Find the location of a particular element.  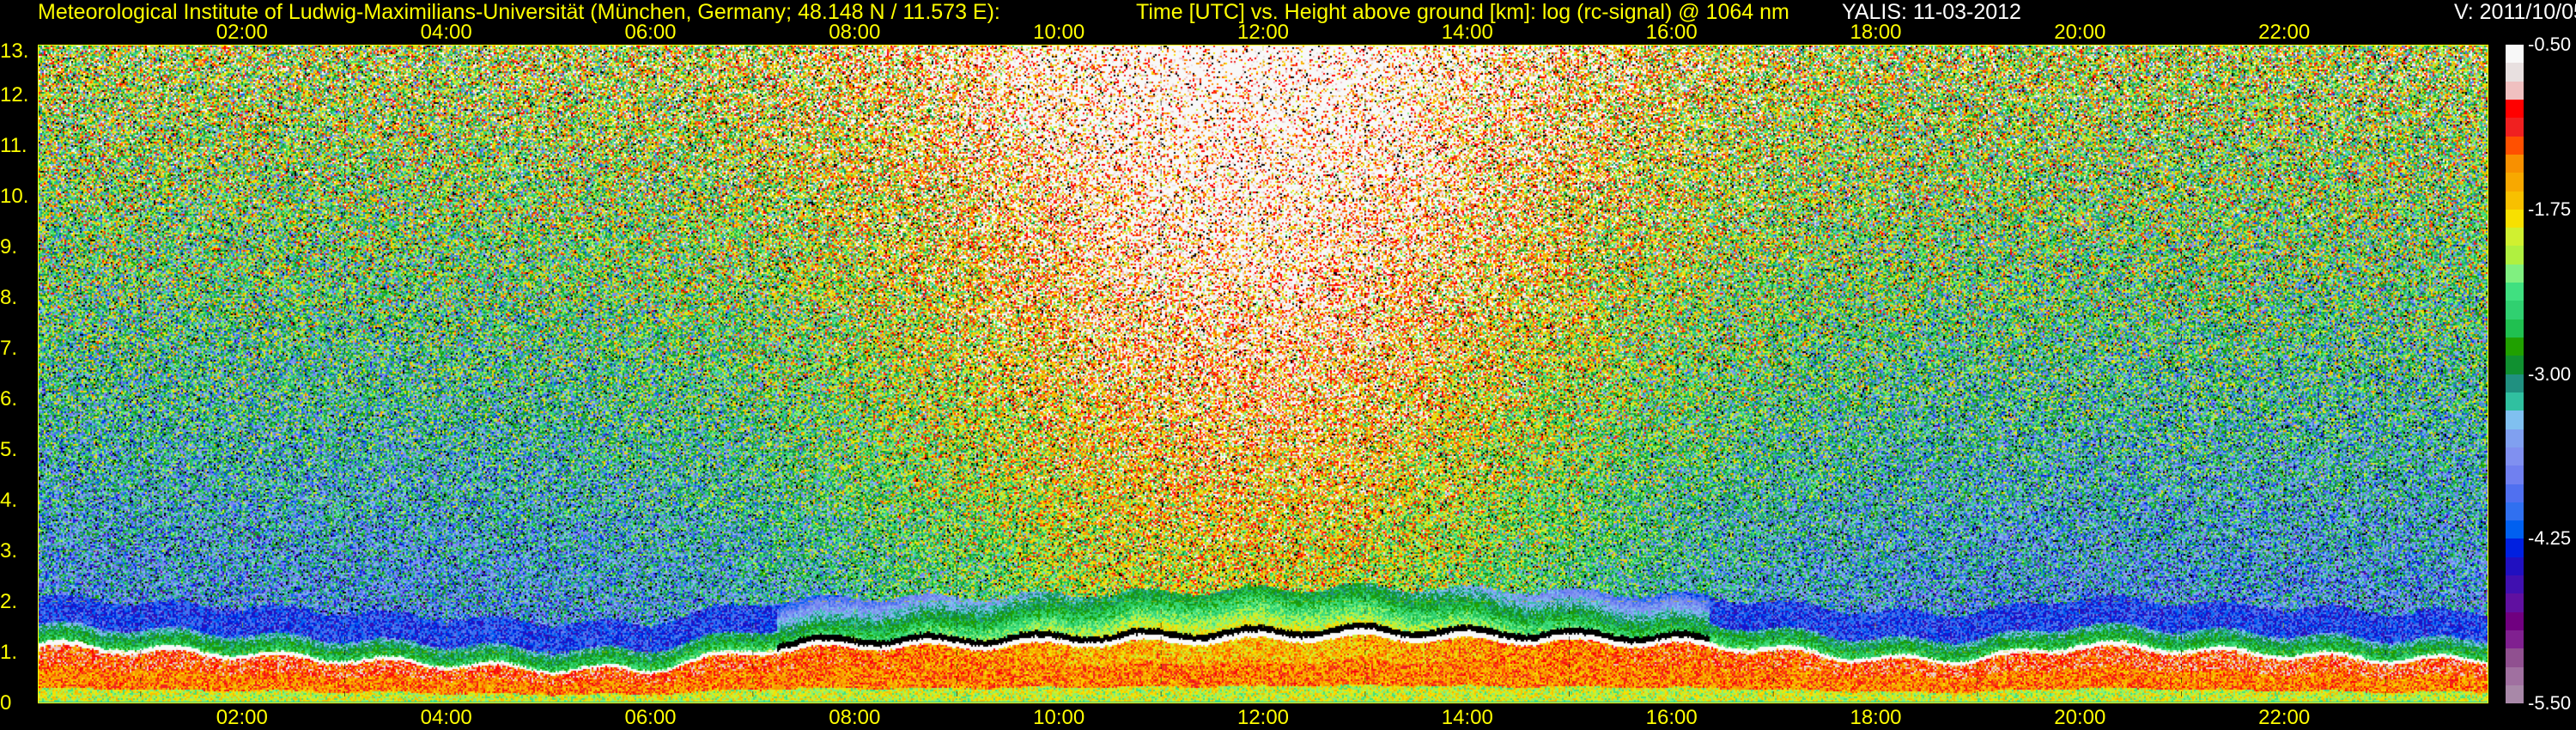

colorbar-tick-label: -1.75 is located at coordinates (2550, 209).